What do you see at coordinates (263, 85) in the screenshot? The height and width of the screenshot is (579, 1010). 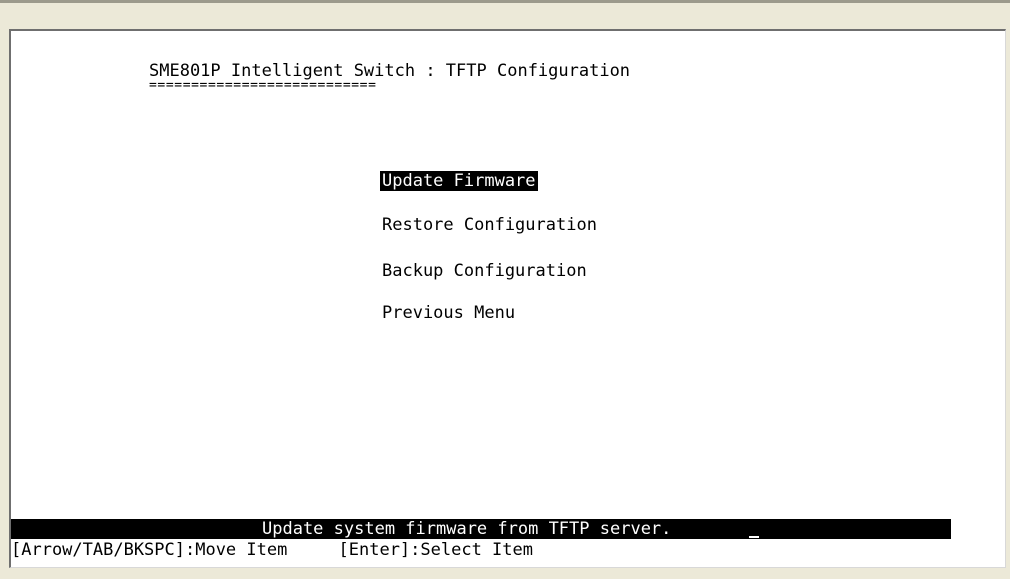 I see `title-underline: ===========================` at bounding box center [263, 85].